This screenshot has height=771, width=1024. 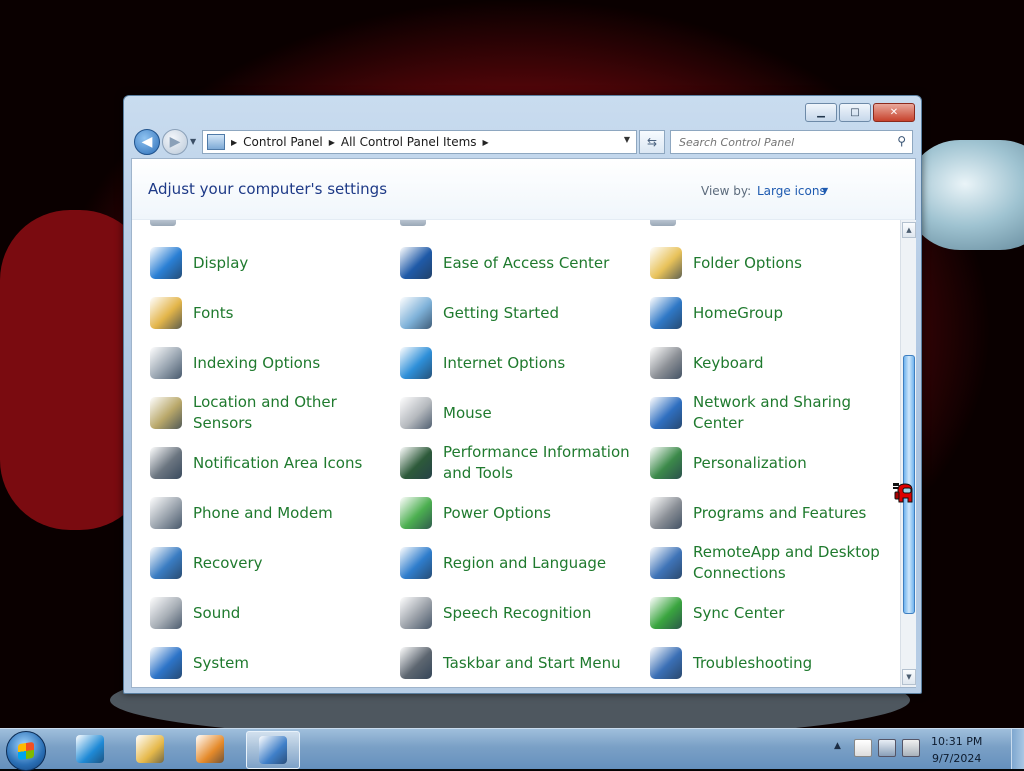 I want to click on control-panel-item: Region and Language, so click(x=525, y=563).